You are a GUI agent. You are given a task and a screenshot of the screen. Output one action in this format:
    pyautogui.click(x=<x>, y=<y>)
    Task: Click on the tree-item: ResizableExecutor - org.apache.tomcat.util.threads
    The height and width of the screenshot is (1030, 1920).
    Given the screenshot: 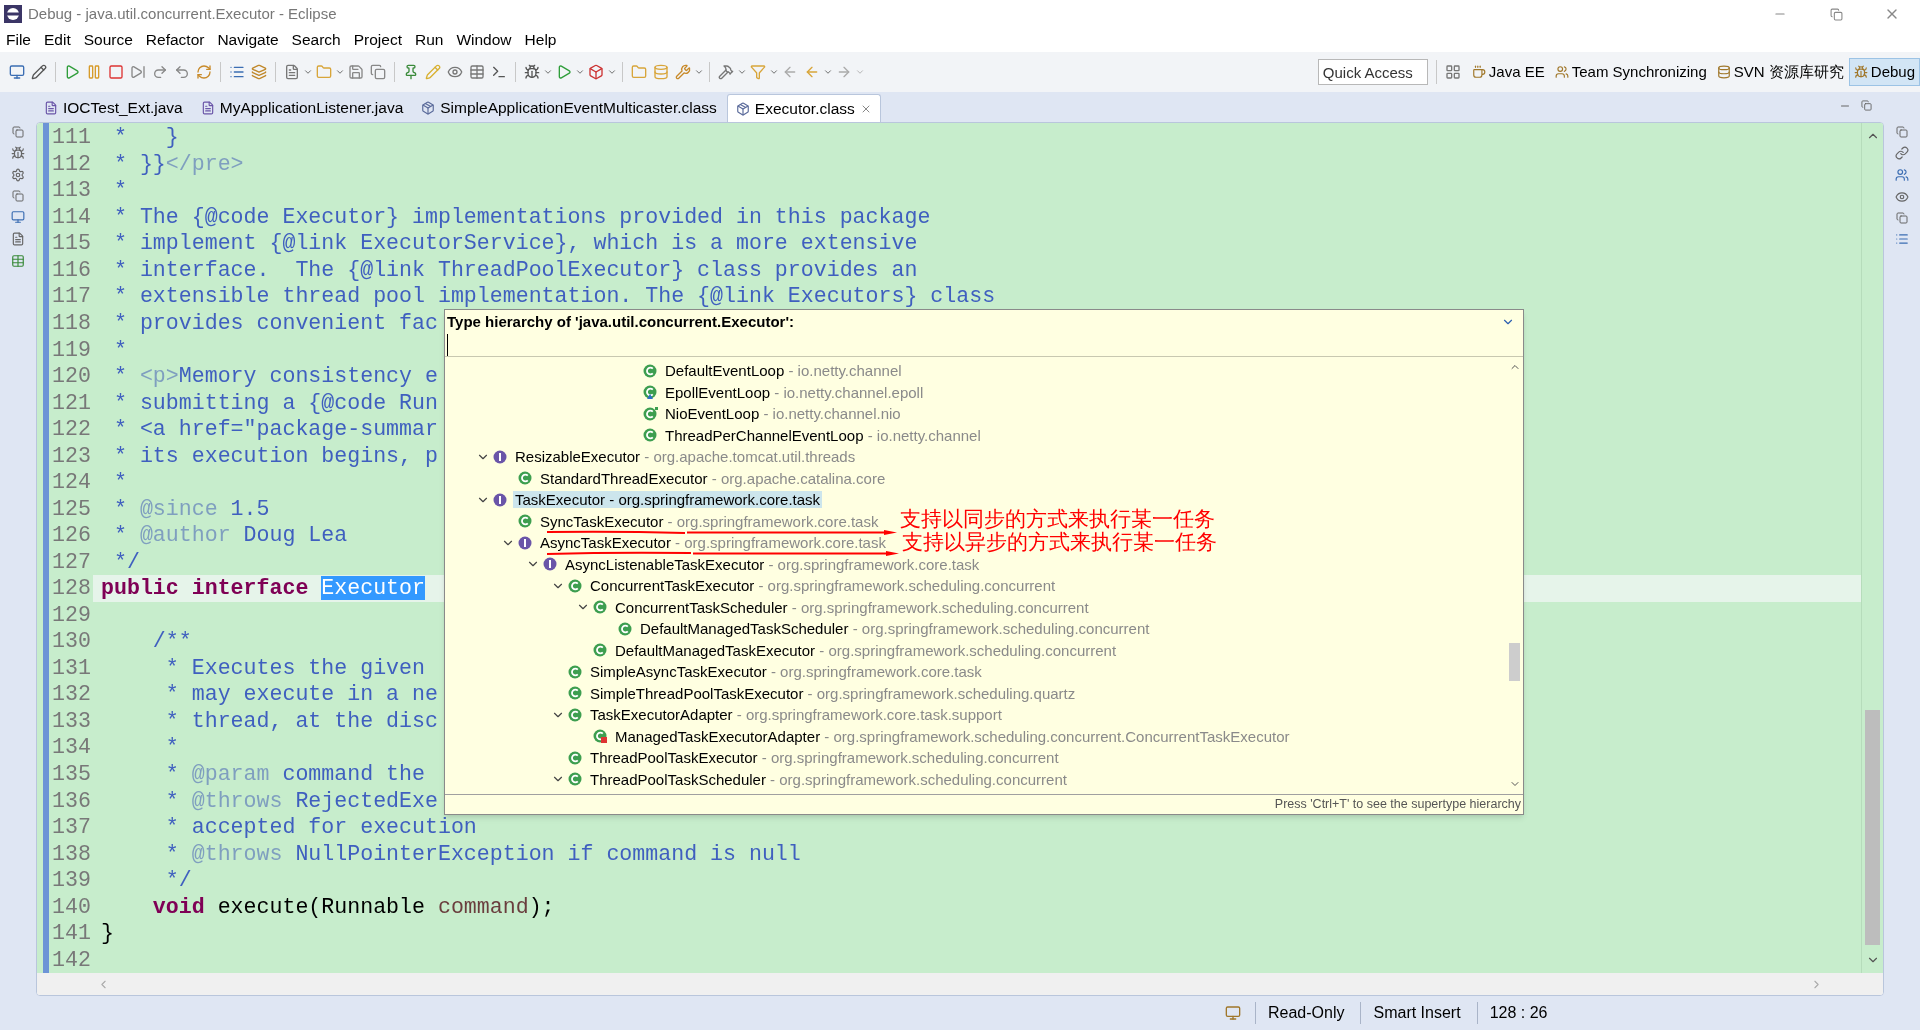 What is the action you would take?
    pyautogui.click(x=685, y=457)
    